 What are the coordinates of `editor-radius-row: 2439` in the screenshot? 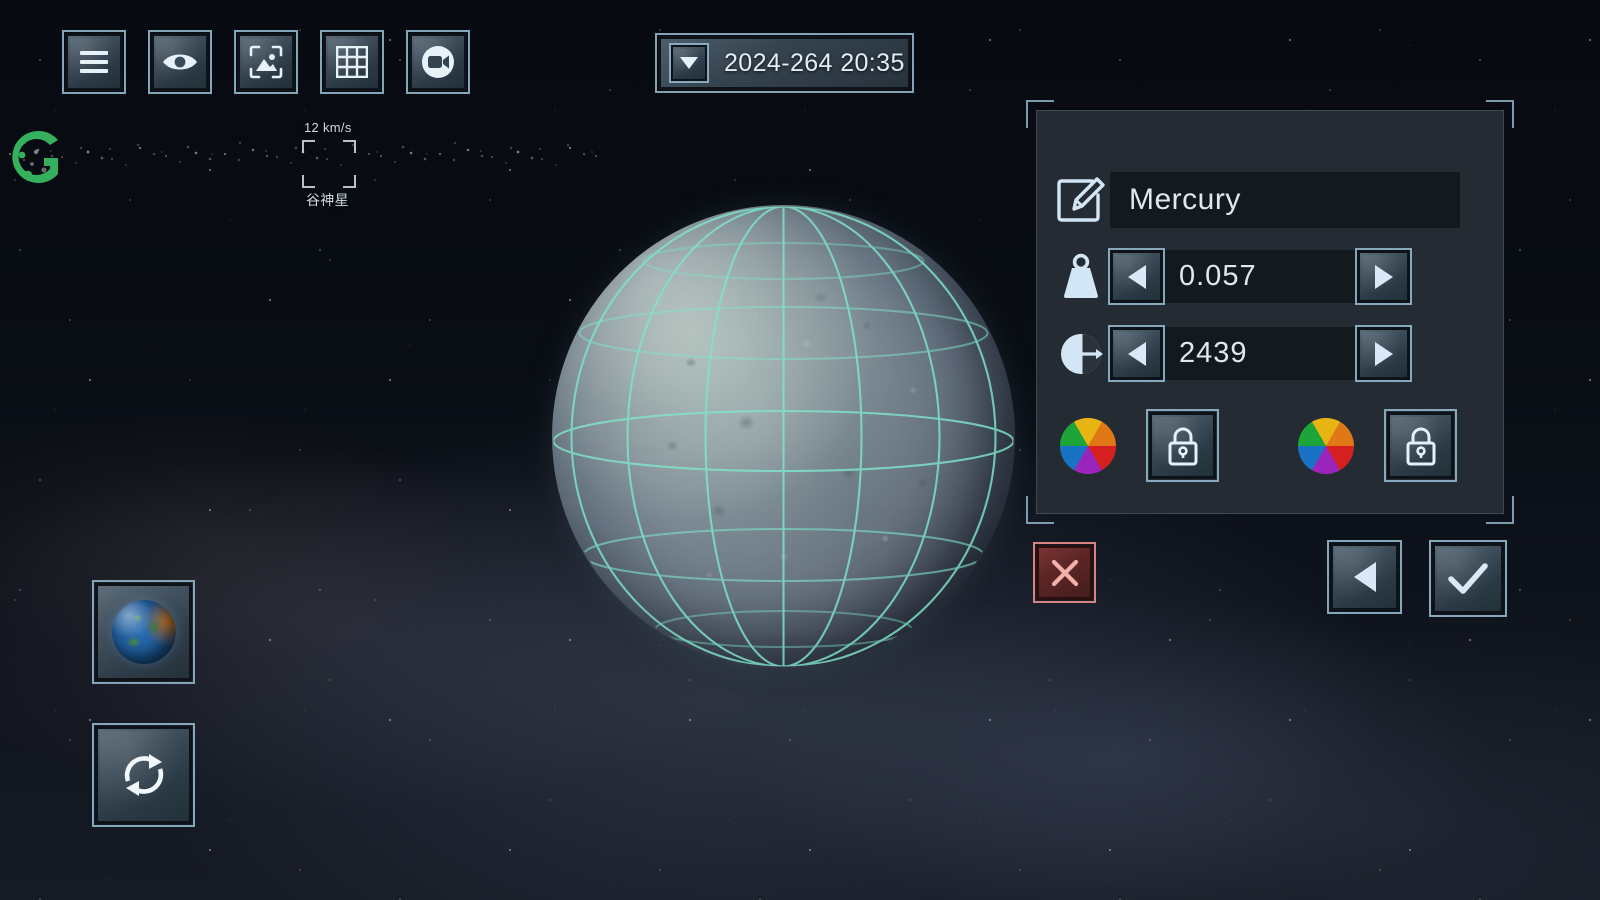 It's located at (1231, 353).